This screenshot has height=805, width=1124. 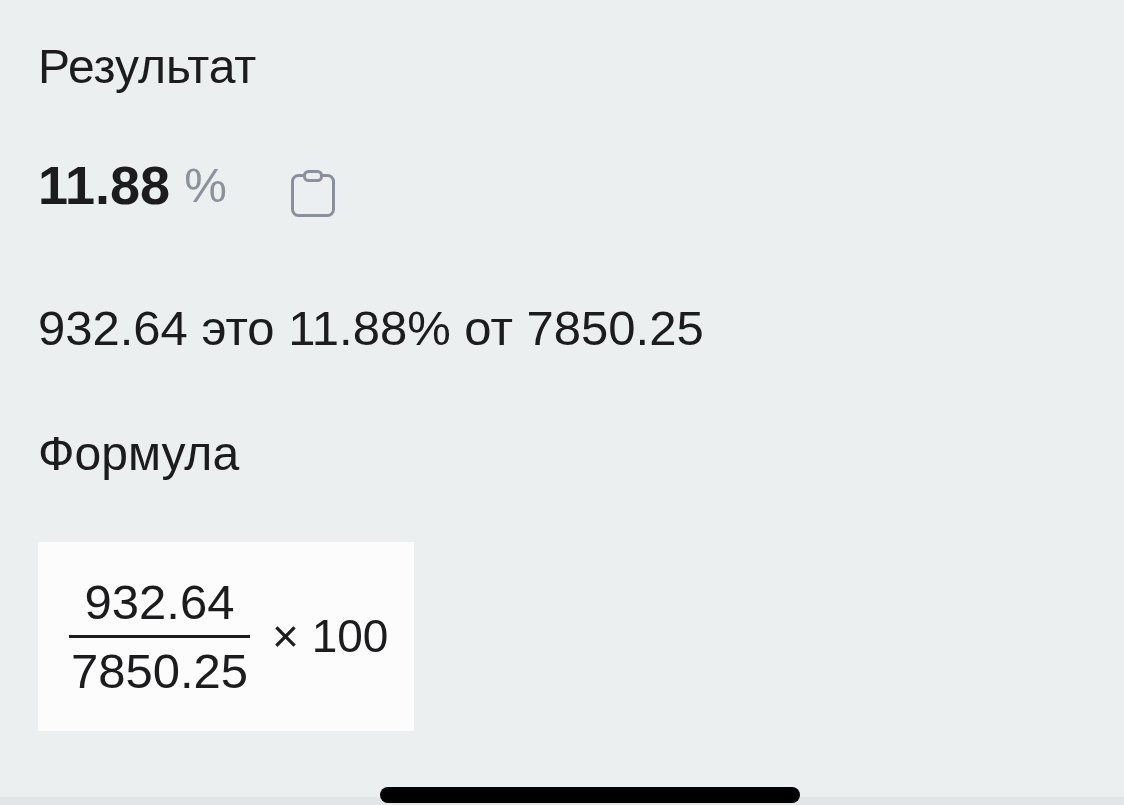 I want to click on result-sentence: 932.64 это 11.88% от 7850.25, so click(x=371, y=328).